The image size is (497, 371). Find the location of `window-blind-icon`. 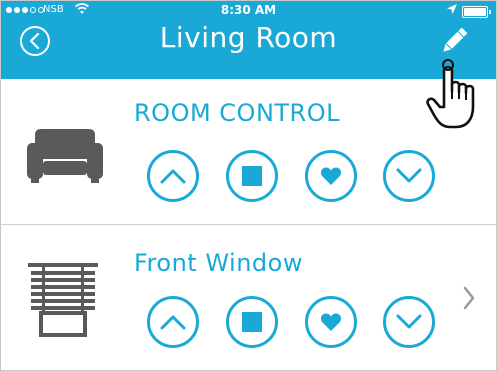

window-blind-icon is located at coordinates (63, 303).